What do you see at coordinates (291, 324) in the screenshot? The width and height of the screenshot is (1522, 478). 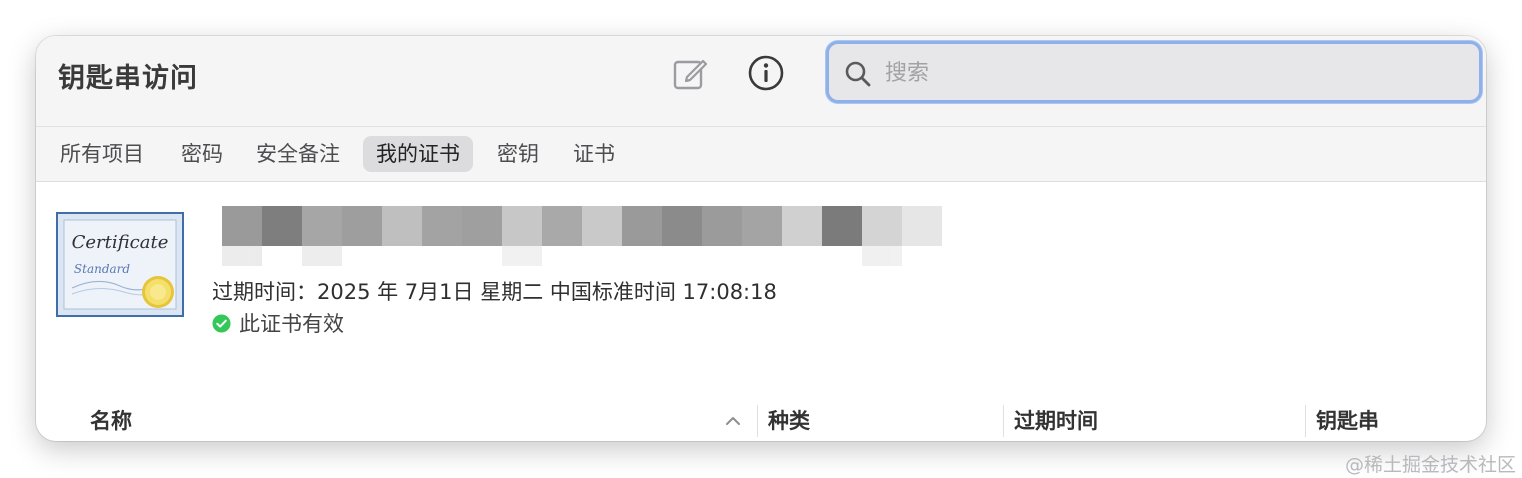 I see `certificate-status-text: 此证书有效` at bounding box center [291, 324].